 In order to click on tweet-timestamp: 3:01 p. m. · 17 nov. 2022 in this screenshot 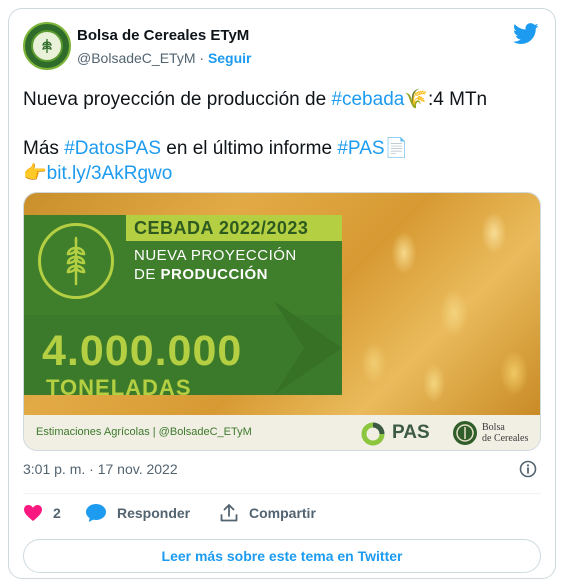, I will do `click(100, 469)`.